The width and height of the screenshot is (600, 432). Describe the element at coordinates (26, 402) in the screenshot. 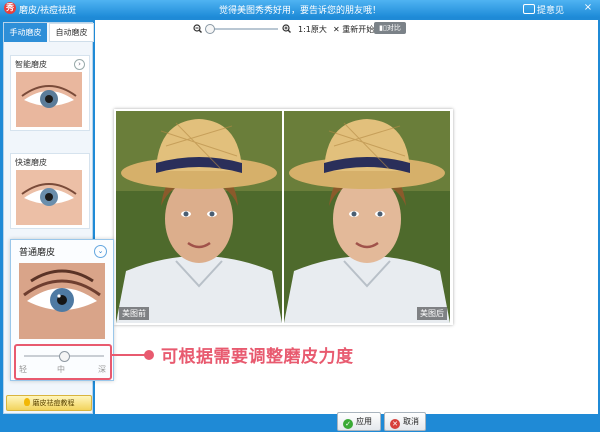

I see `lightbulb-icon` at that location.